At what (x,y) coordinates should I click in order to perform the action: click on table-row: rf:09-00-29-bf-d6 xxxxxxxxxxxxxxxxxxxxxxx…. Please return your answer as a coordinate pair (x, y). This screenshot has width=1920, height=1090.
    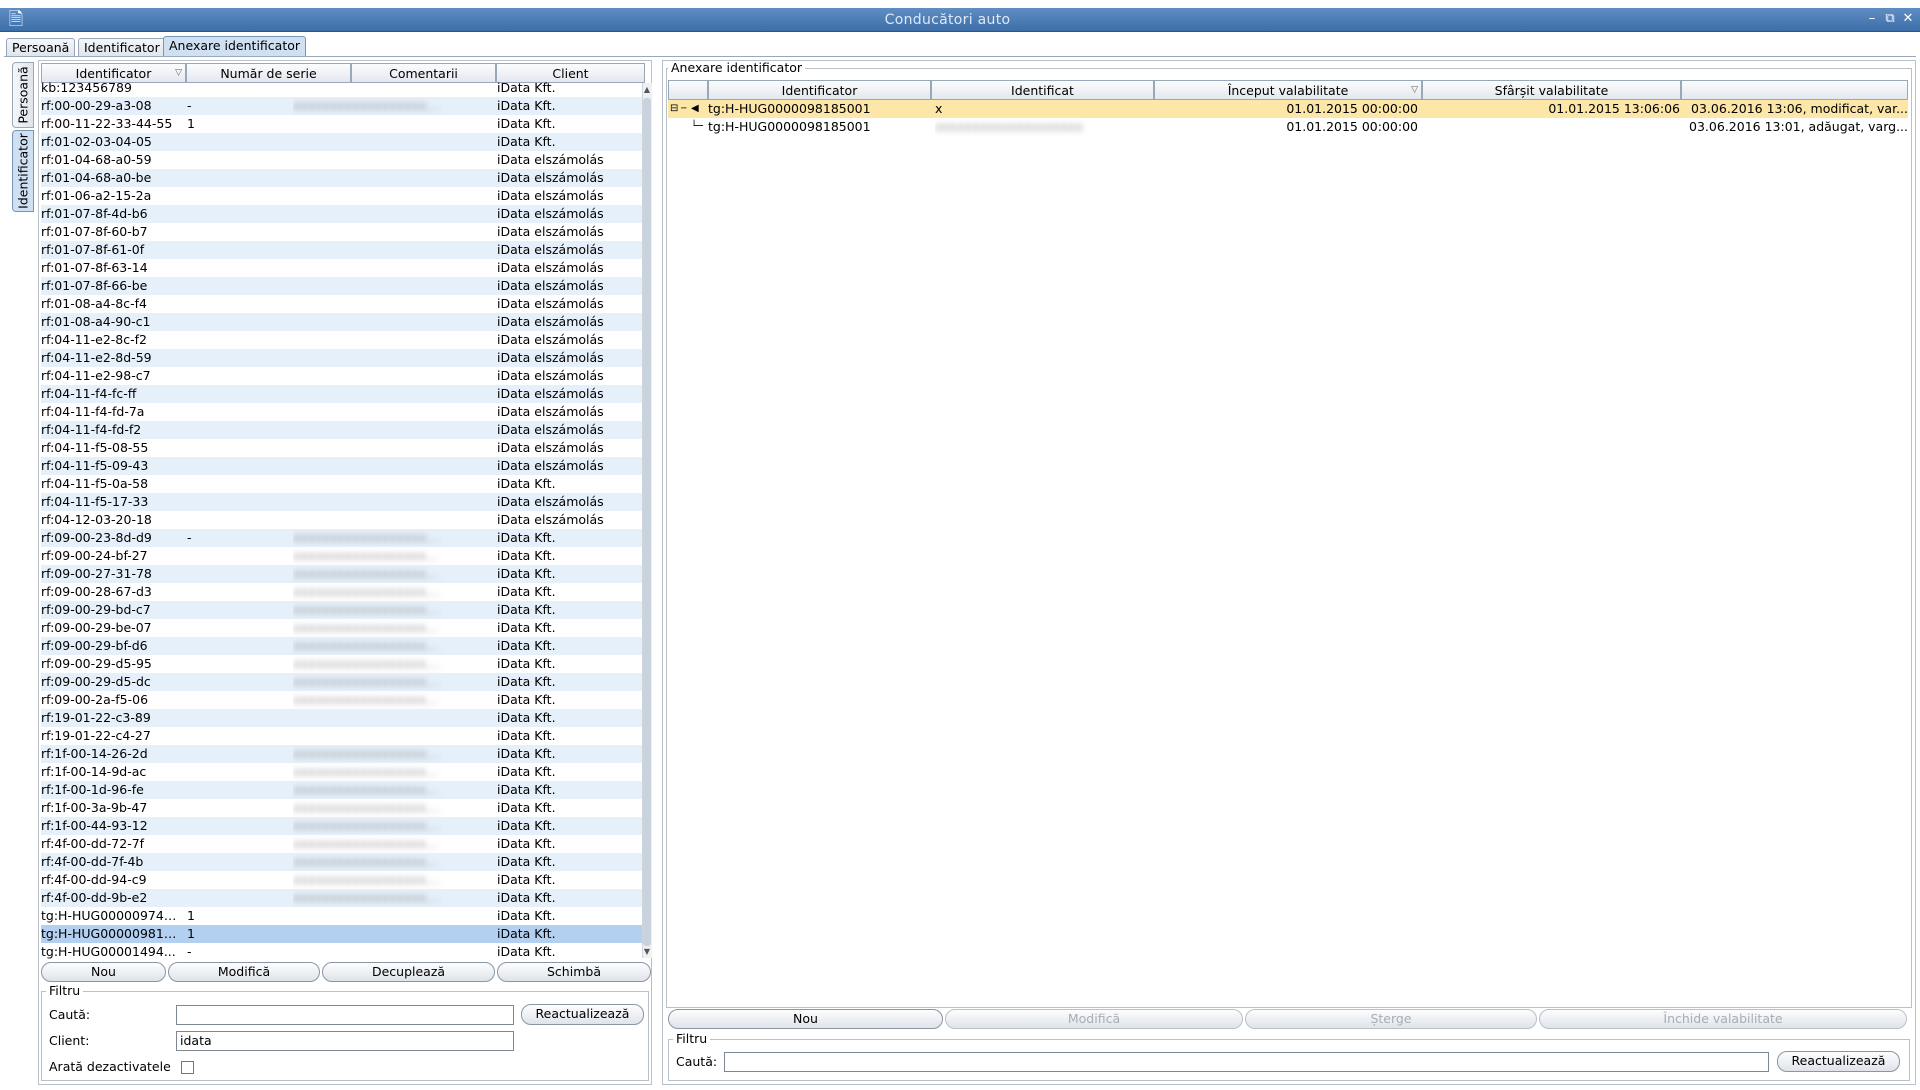
    Looking at the image, I should click on (343, 646).